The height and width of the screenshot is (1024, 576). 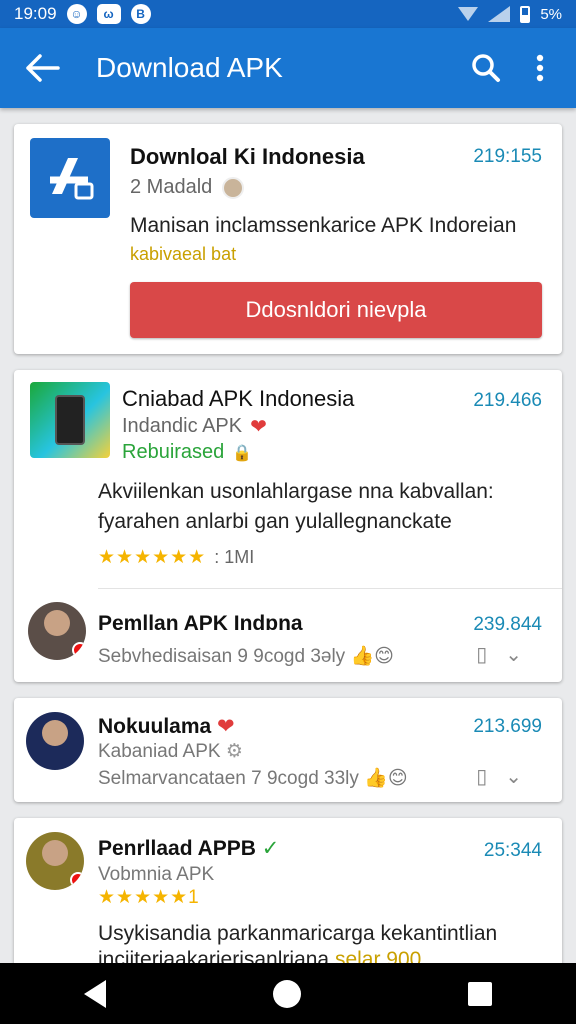 What do you see at coordinates (76, 14) in the screenshot?
I see `smiley-notification-icon: ☺` at bounding box center [76, 14].